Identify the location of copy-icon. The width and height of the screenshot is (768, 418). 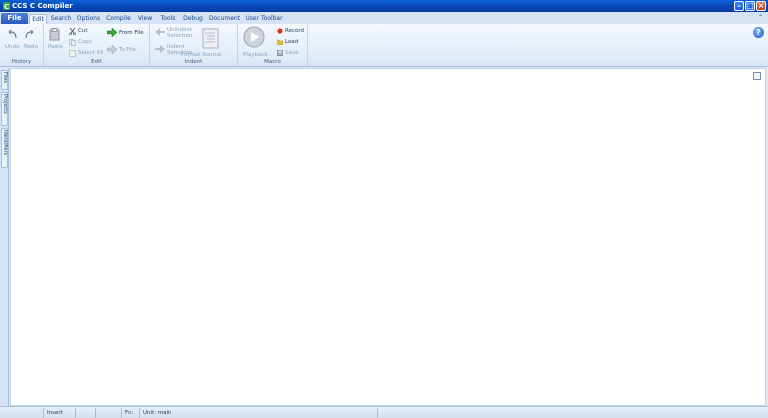
(72, 42).